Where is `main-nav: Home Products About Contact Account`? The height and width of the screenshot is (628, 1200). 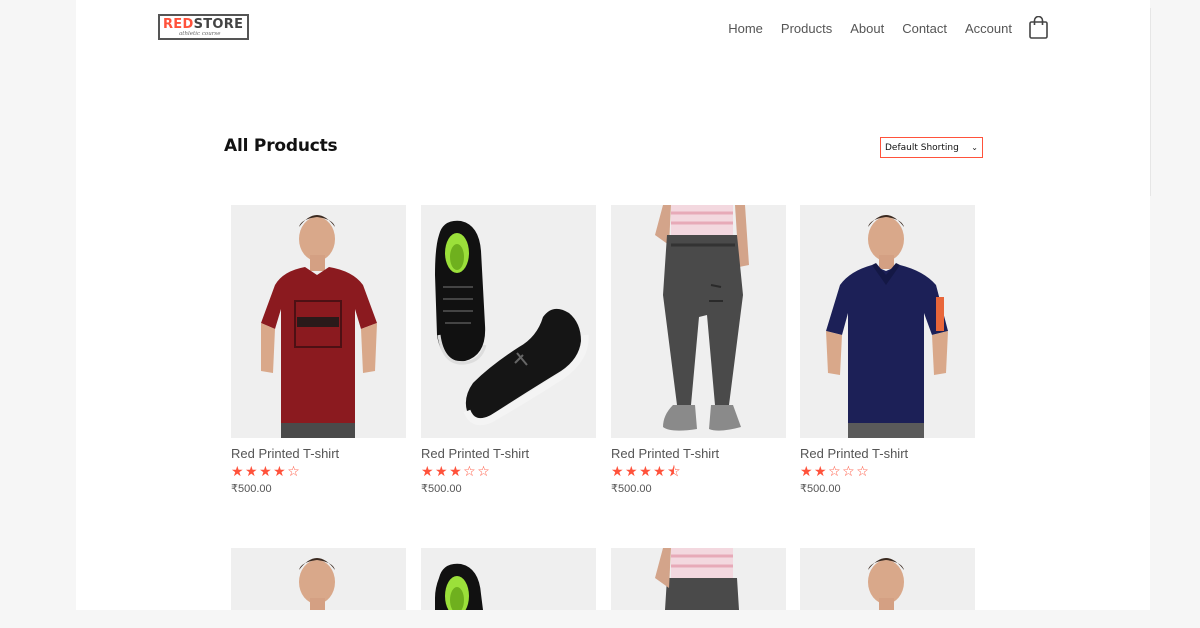
main-nav: Home Products About Contact Account is located at coordinates (861, 29).